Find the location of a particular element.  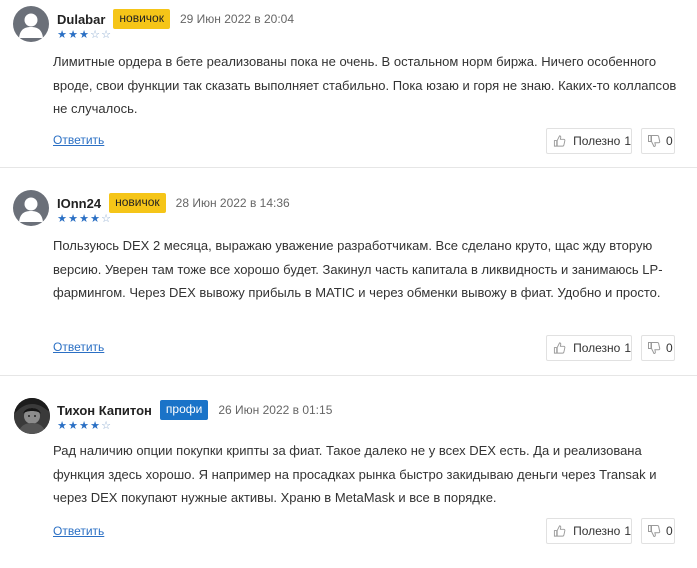

author-name: Dulabar is located at coordinates (81, 19).